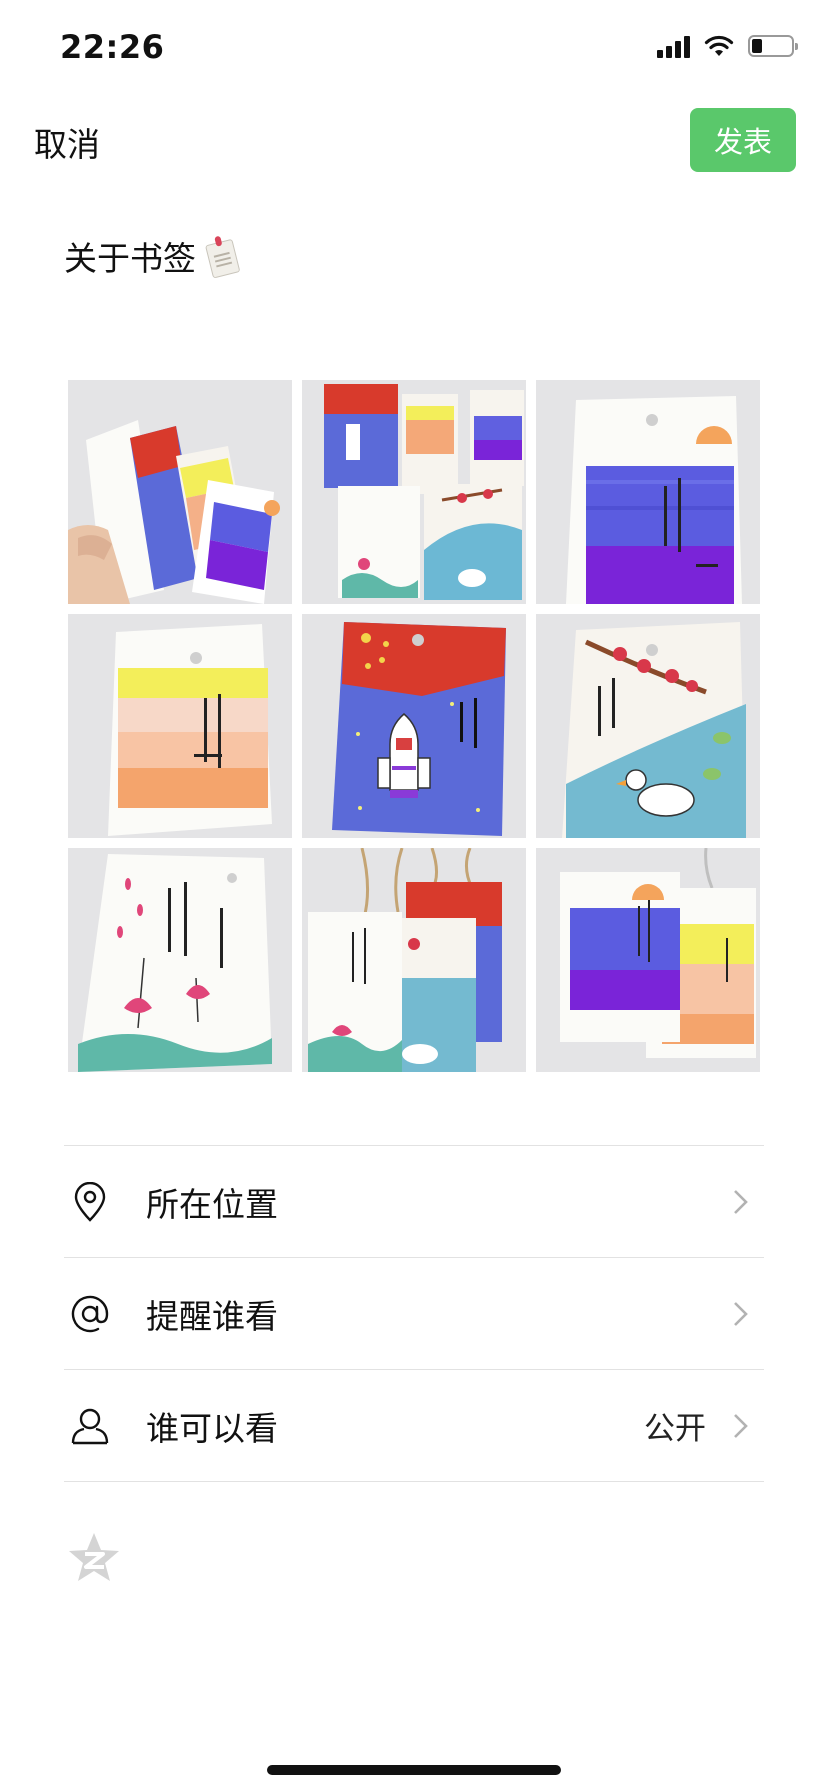 The width and height of the screenshot is (828, 1792). I want to click on person-icon, so click(90, 1426).